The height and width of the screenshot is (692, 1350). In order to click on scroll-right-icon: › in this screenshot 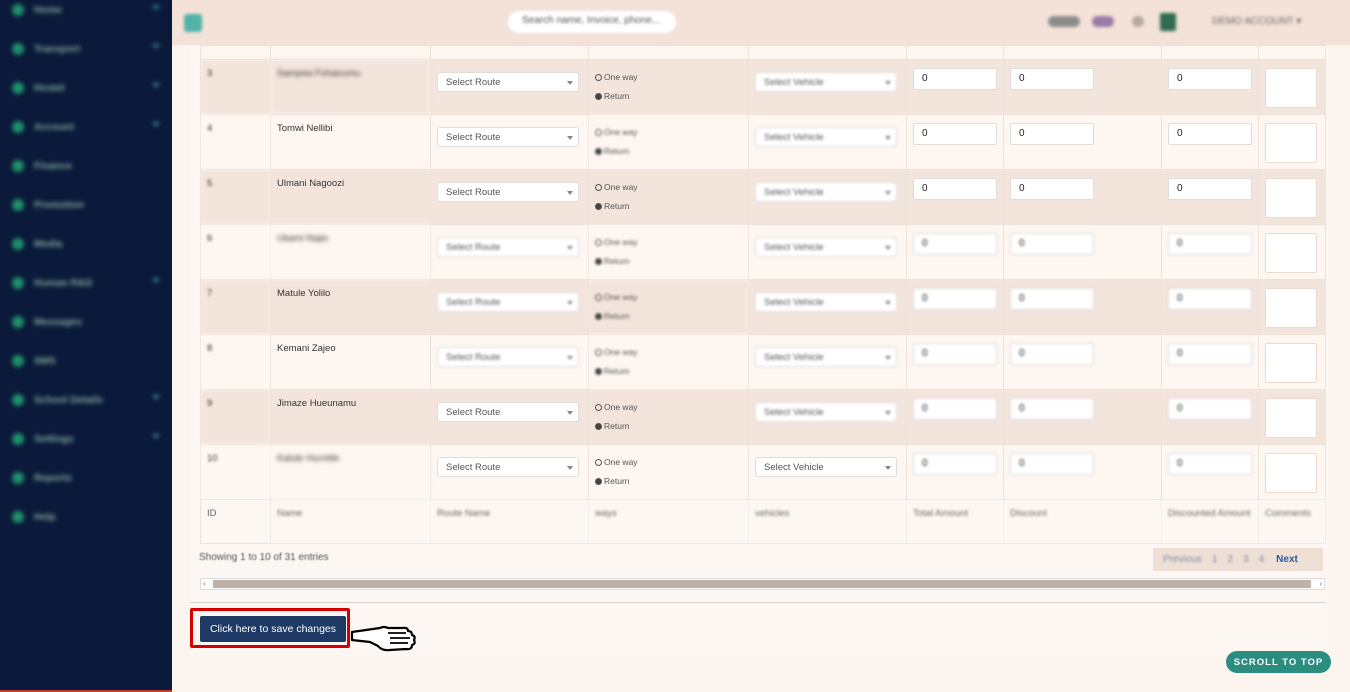, I will do `click(1320, 583)`.